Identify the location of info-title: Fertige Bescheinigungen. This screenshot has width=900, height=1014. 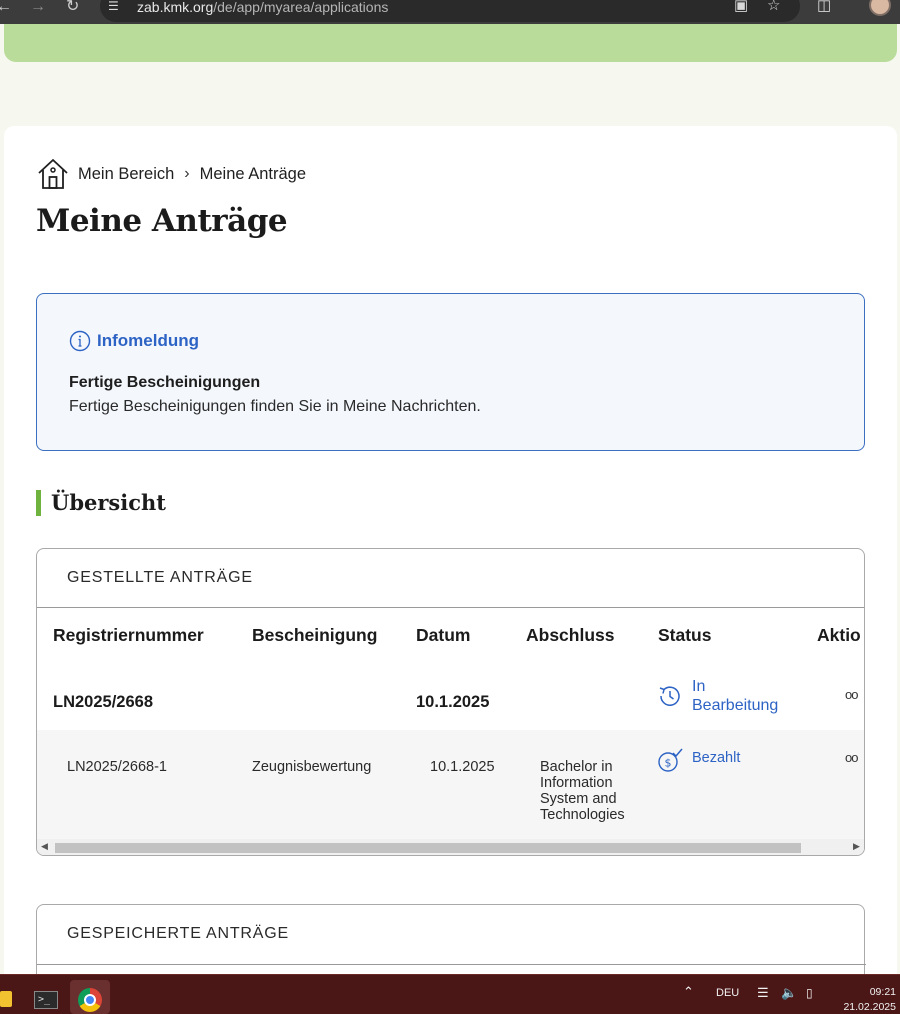
(165, 382).